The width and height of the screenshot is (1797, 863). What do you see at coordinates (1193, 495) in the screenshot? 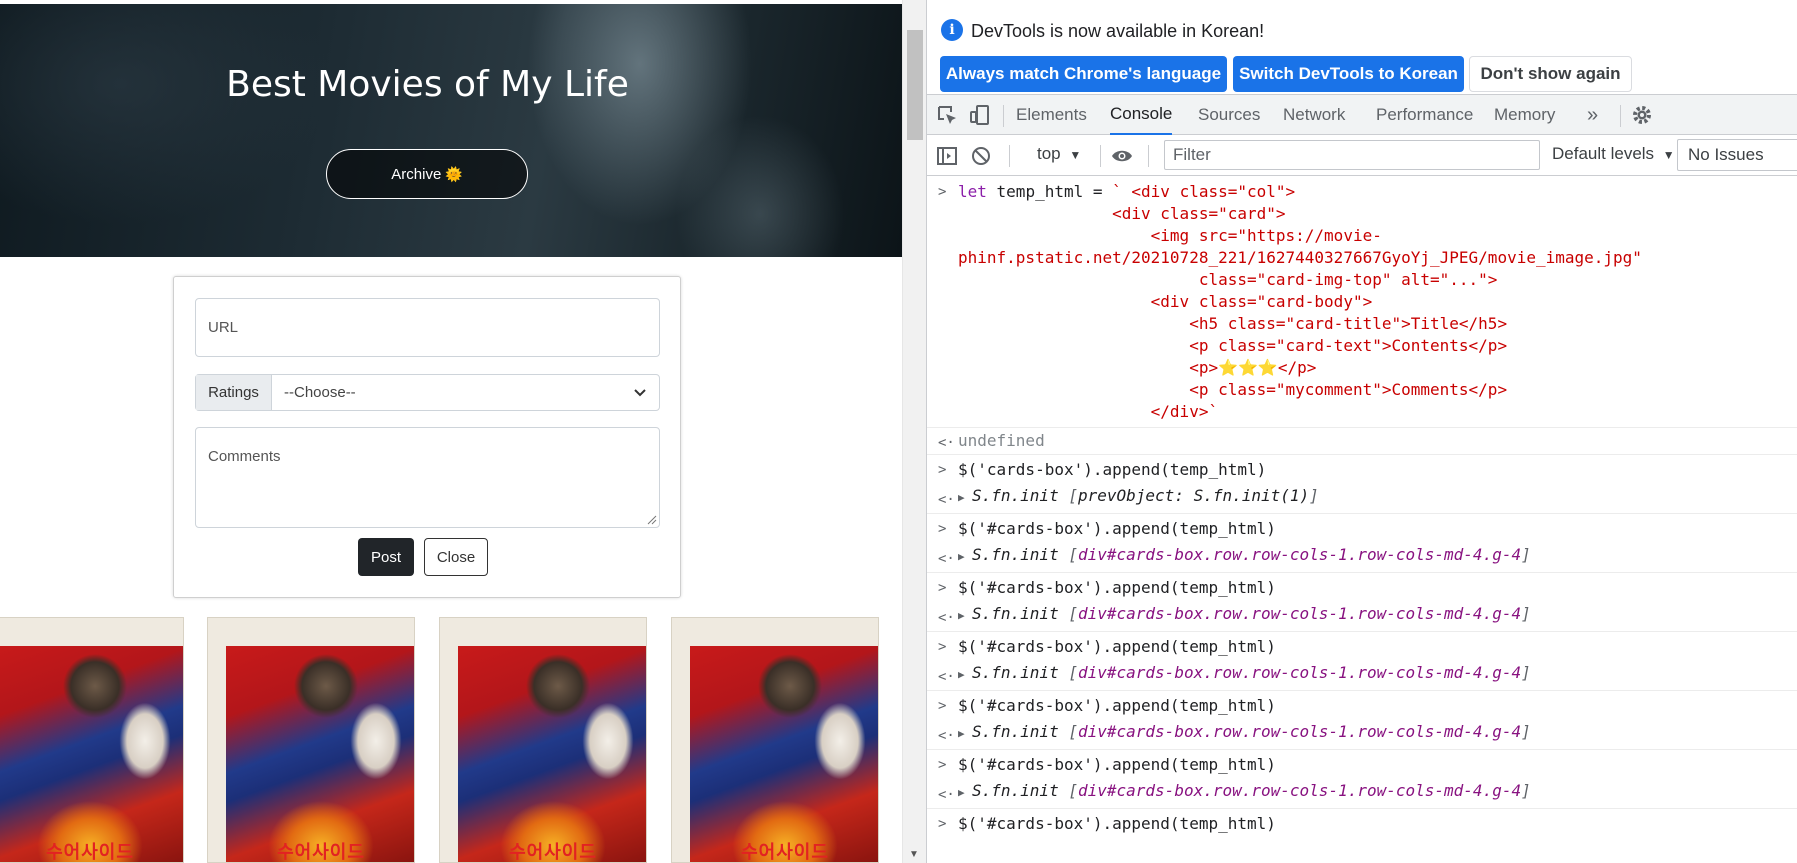
I see `result-detail: prevObject: S.fn.init(1)` at bounding box center [1193, 495].